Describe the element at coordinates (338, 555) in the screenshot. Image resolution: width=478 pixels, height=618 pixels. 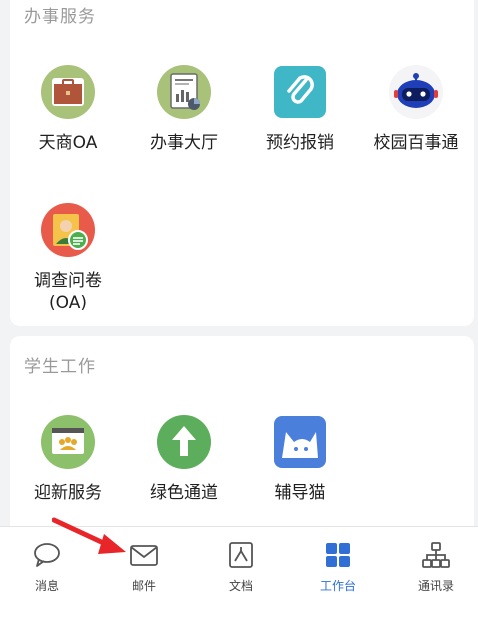
I see `grid-icon` at that location.